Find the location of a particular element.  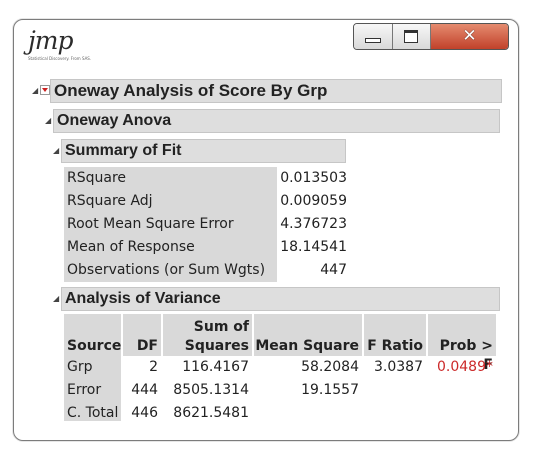

fit-label: Observations (or Sum Wgts) is located at coordinates (170, 270).